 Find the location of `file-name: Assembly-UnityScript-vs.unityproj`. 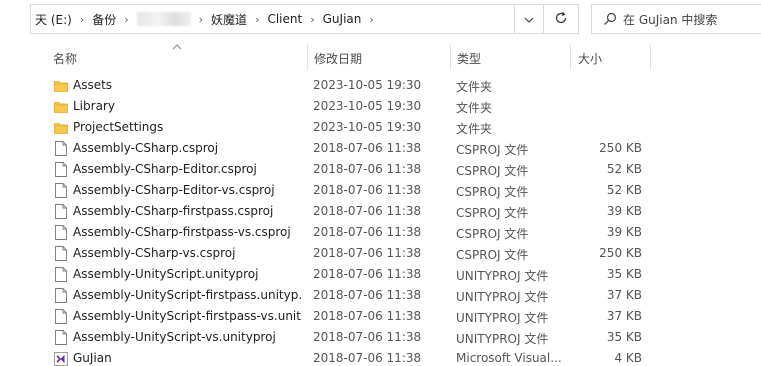

file-name: Assembly-UnityScript-vs.unityproj is located at coordinates (174, 337).